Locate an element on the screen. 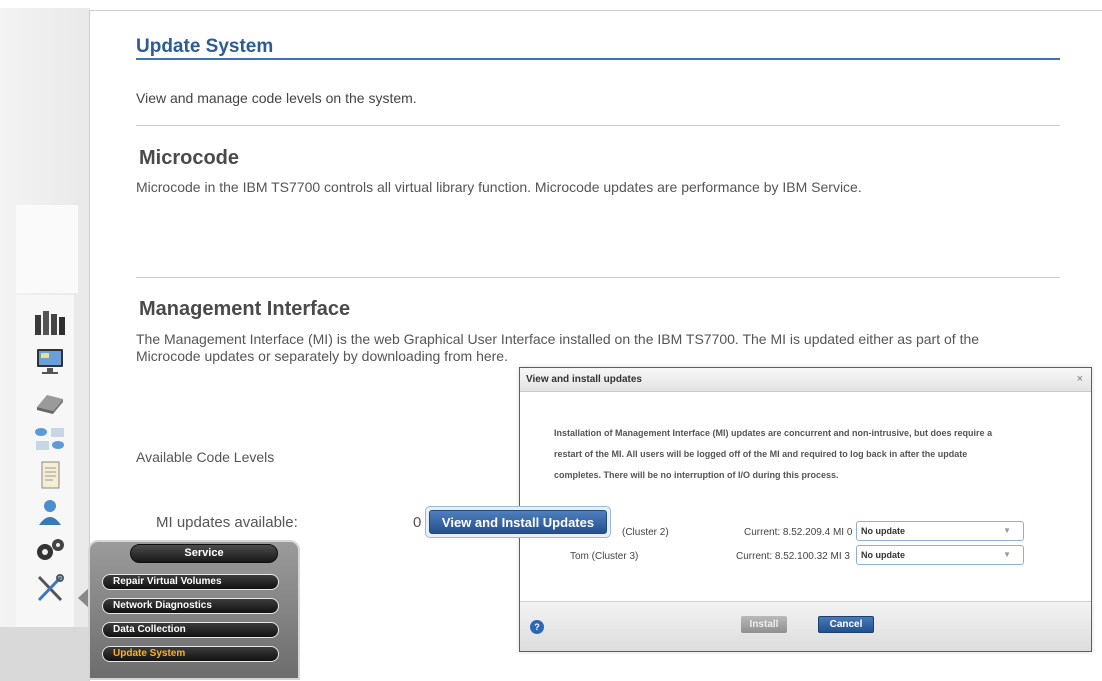 Image resolution: width=1102 pixels, height=681 pixels. close-icon: × is located at coordinates (1080, 379).